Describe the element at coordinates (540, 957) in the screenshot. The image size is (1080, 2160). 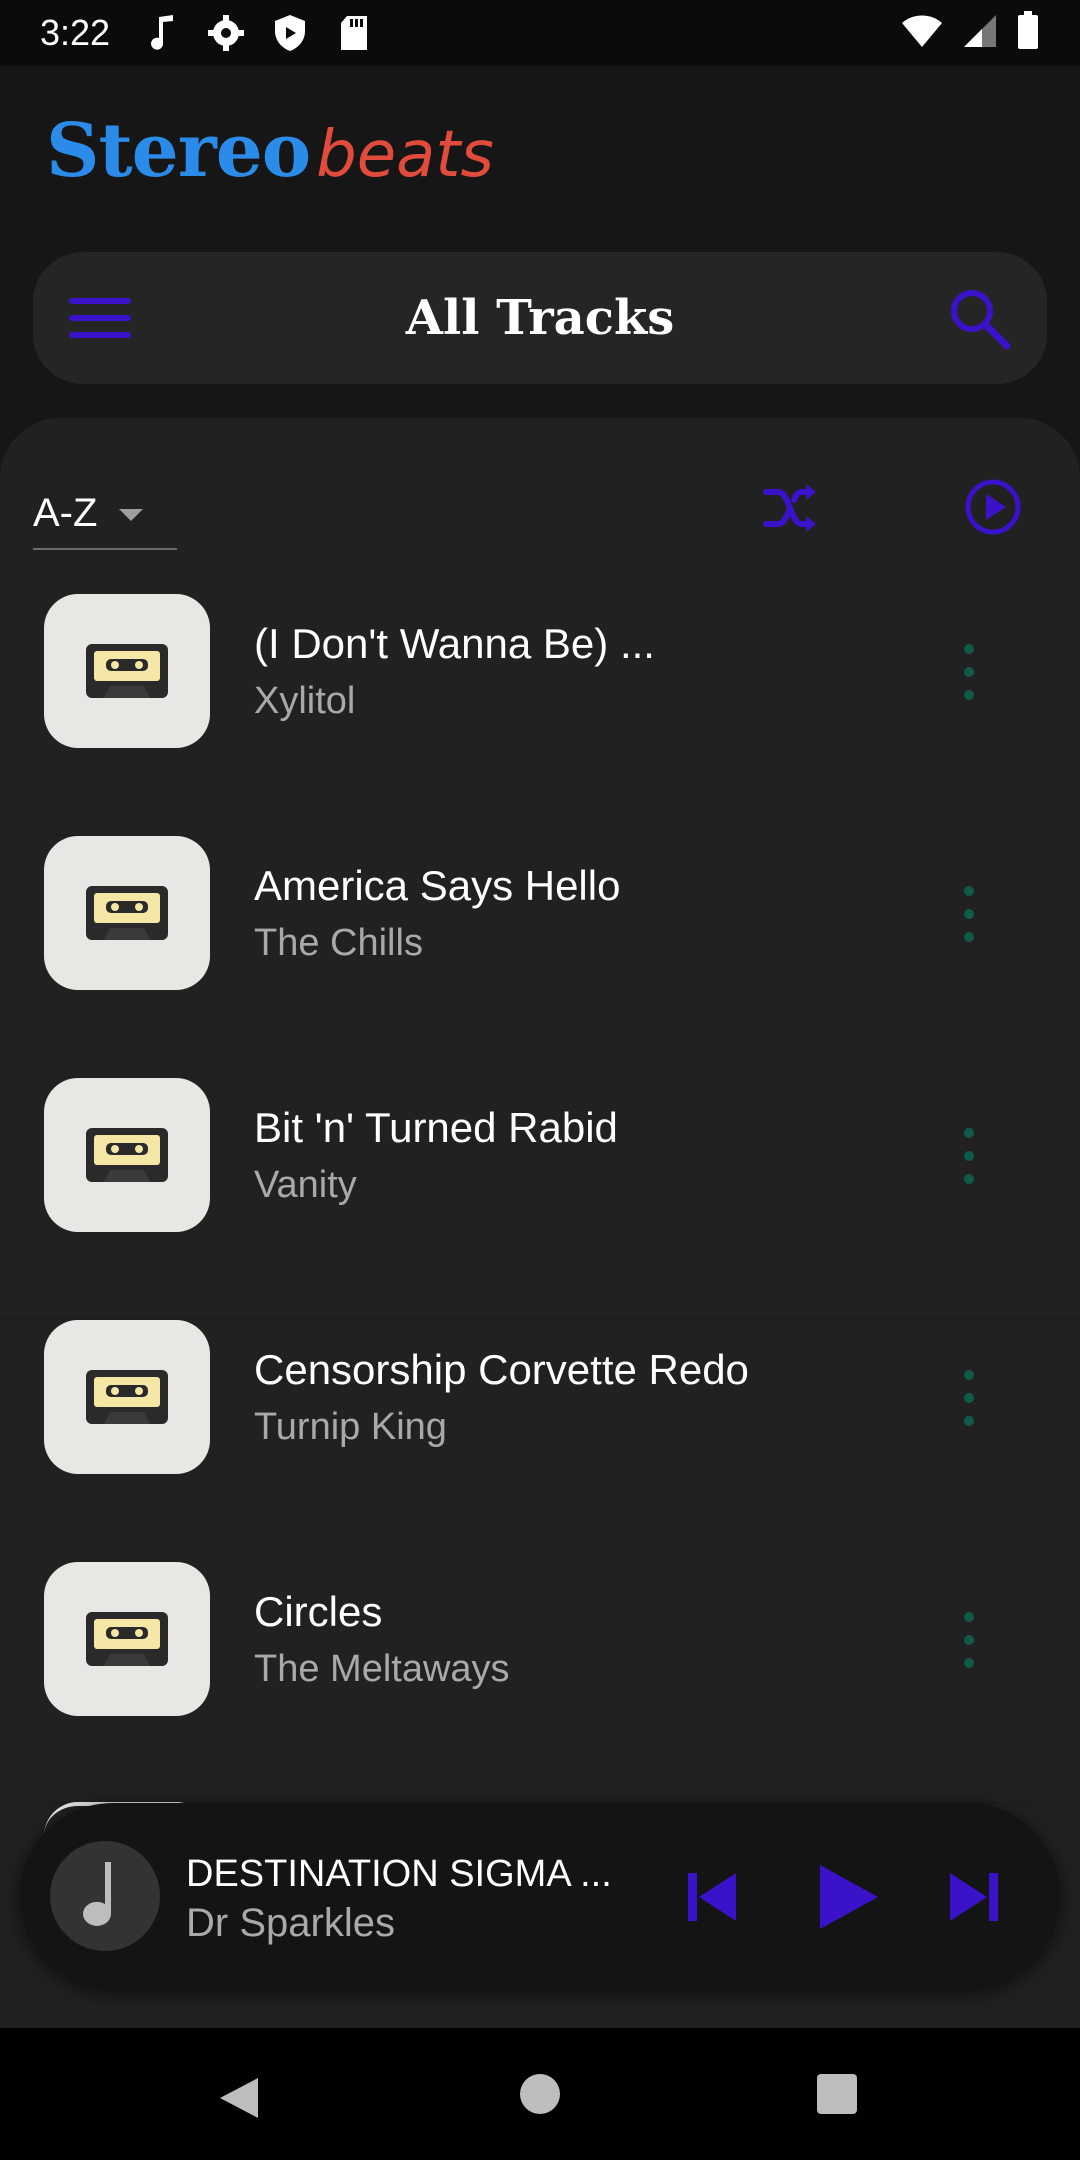
I see `track-row: America Says Hello The Chills` at that location.